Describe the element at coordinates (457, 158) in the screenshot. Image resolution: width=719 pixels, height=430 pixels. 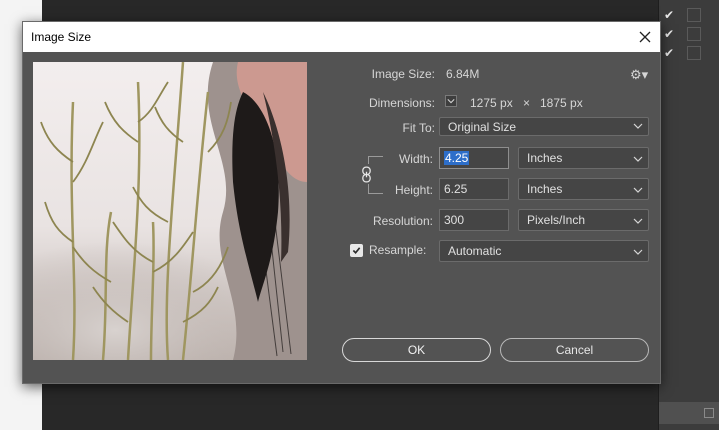
I see `width-value: 4.25` at that location.